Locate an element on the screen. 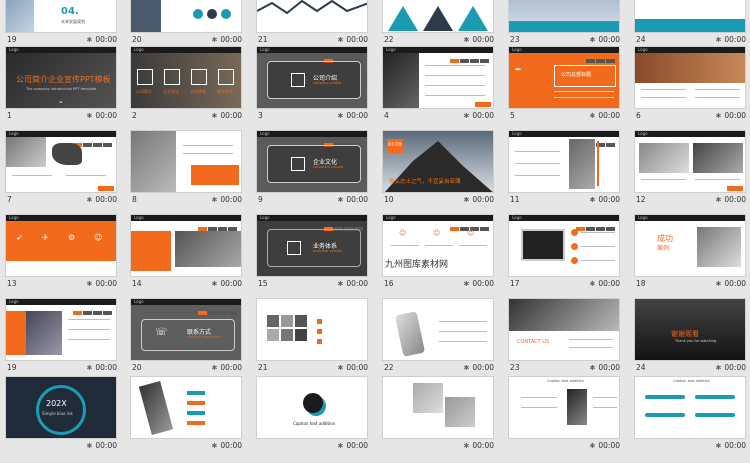 The height and width of the screenshot is (463, 750). slide-number: 4 is located at coordinates (386, 115).